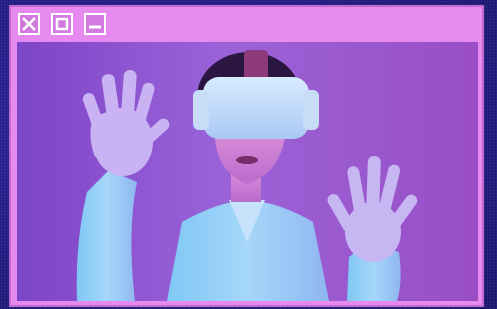  What do you see at coordinates (95, 27) in the screenshot?
I see `minimize-icon` at bounding box center [95, 27].